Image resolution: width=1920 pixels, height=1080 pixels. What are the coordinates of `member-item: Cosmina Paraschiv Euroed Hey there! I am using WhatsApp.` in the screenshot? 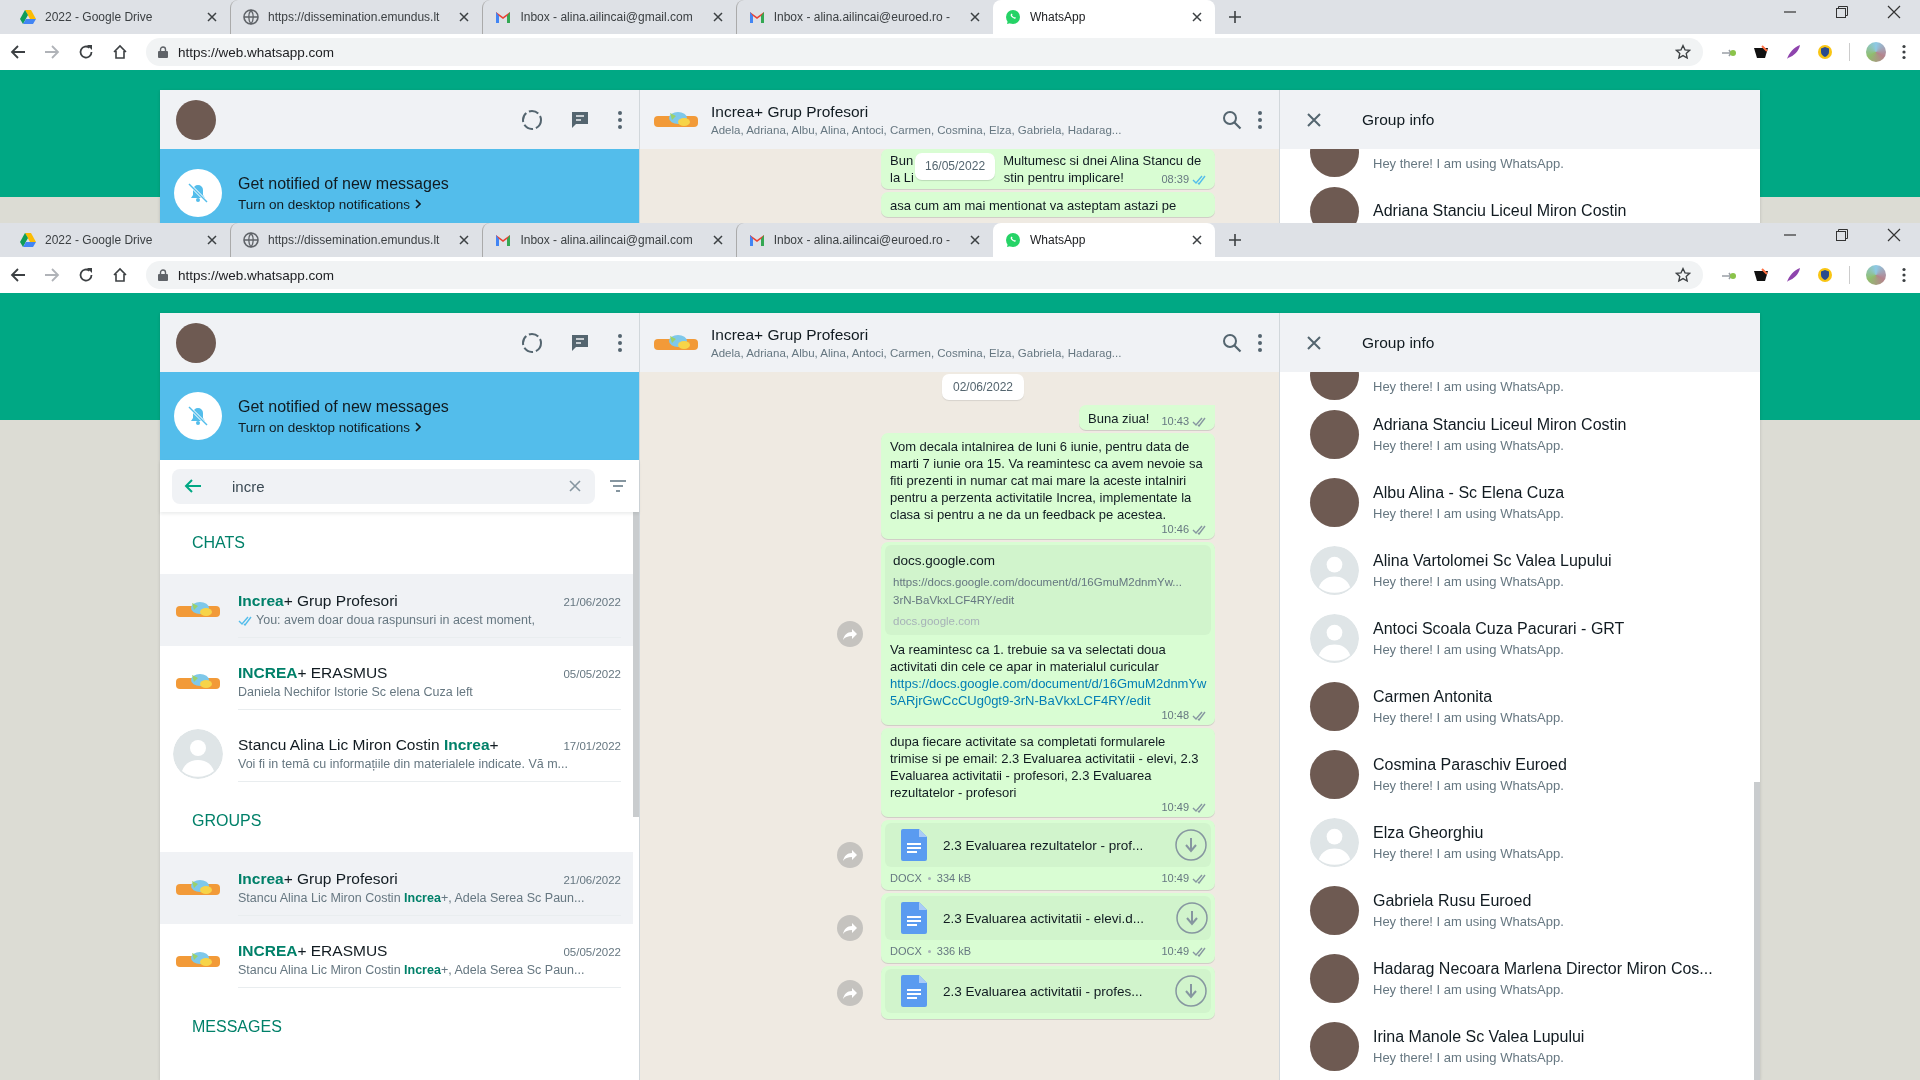 It's located at (1516, 774).